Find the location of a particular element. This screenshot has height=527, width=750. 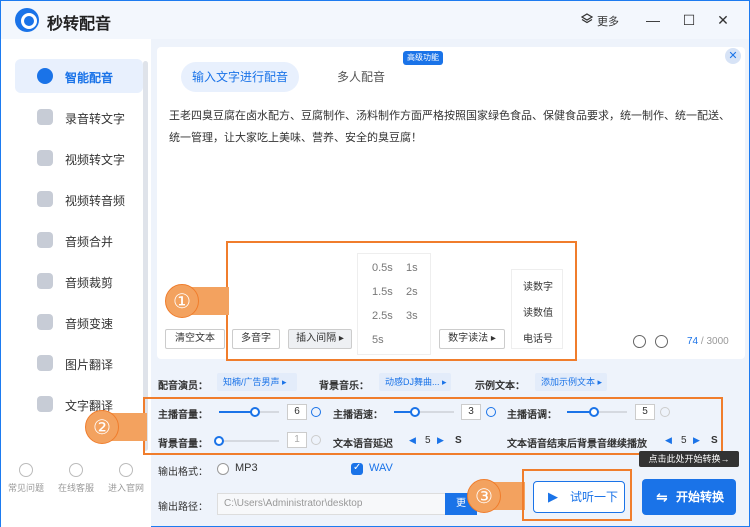

panel-close-icon: ✕ is located at coordinates (733, 56).